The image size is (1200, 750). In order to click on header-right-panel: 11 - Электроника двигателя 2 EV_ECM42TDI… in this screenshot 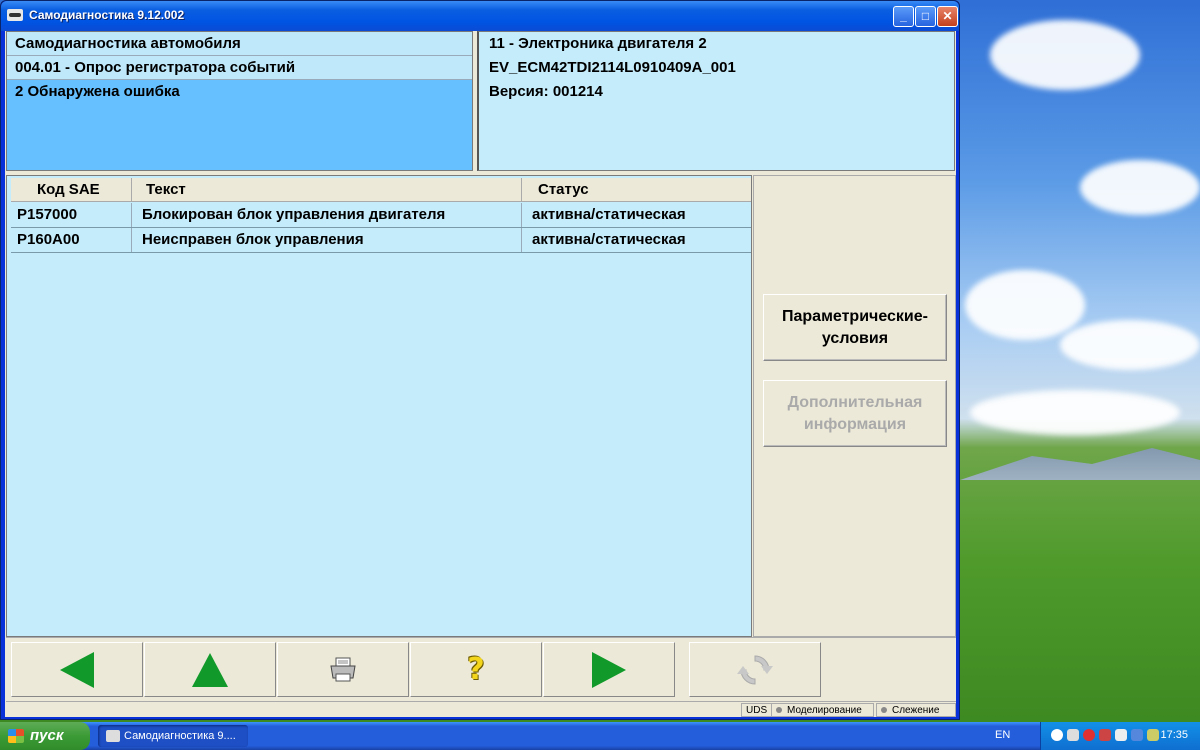, I will do `click(716, 101)`.